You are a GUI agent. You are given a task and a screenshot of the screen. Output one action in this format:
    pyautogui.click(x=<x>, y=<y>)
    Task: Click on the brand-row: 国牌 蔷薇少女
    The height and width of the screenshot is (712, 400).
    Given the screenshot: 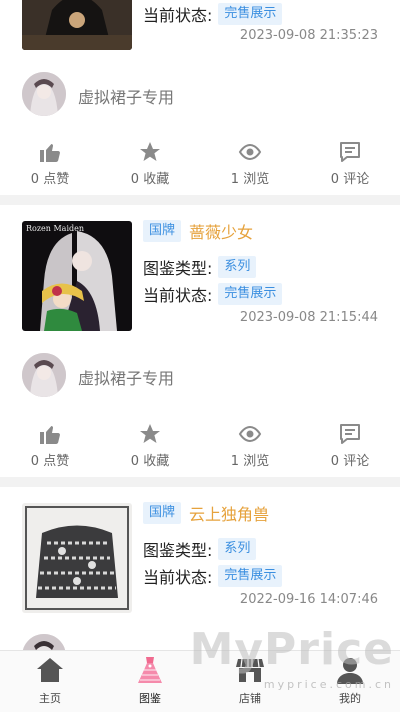 What is the action you would take?
    pyautogui.click(x=198, y=232)
    